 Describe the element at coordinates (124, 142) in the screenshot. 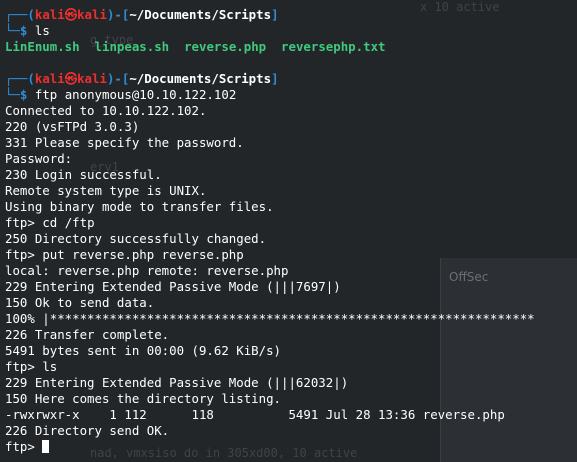

I see `output-line: 331 Please specify the password.` at that location.